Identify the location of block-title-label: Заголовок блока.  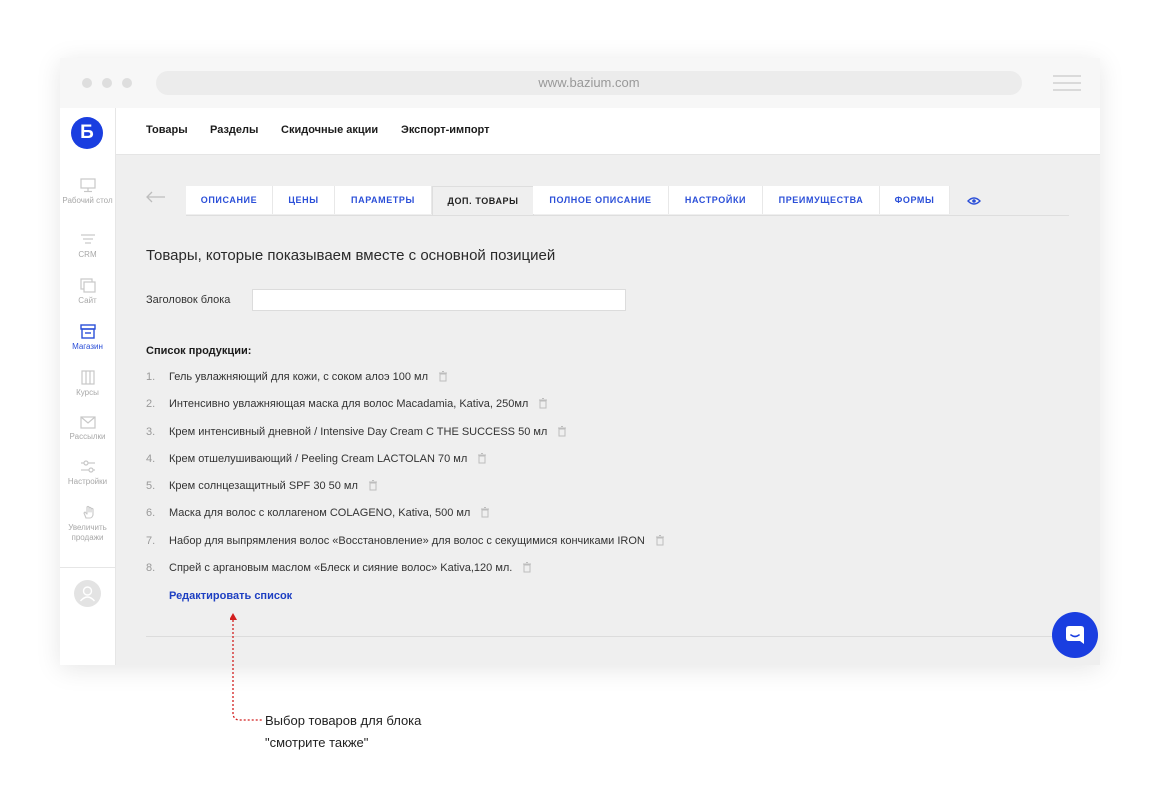
(188, 300).